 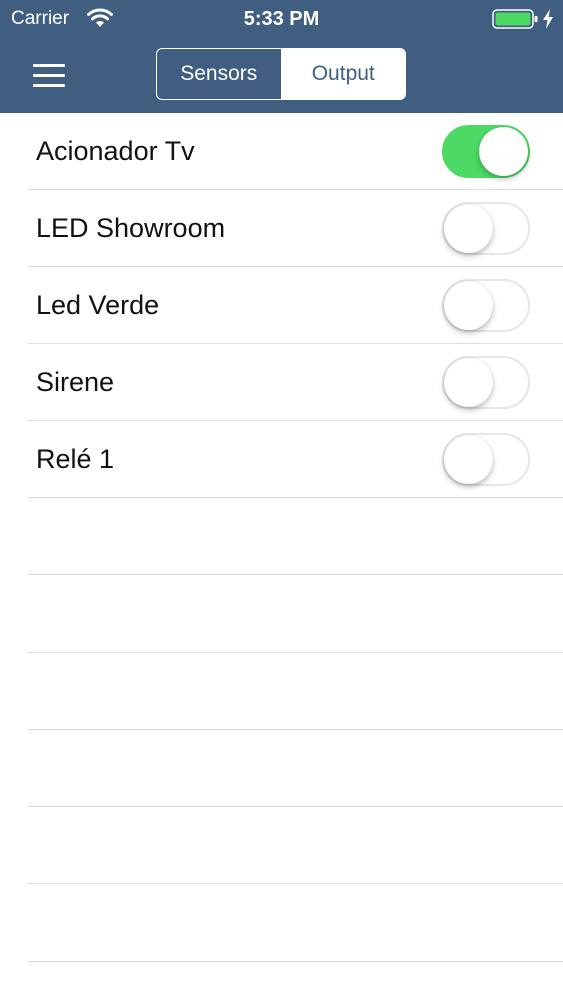 What do you see at coordinates (515, 19) in the screenshot?
I see `battery-icon` at bounding box center [515, 19].